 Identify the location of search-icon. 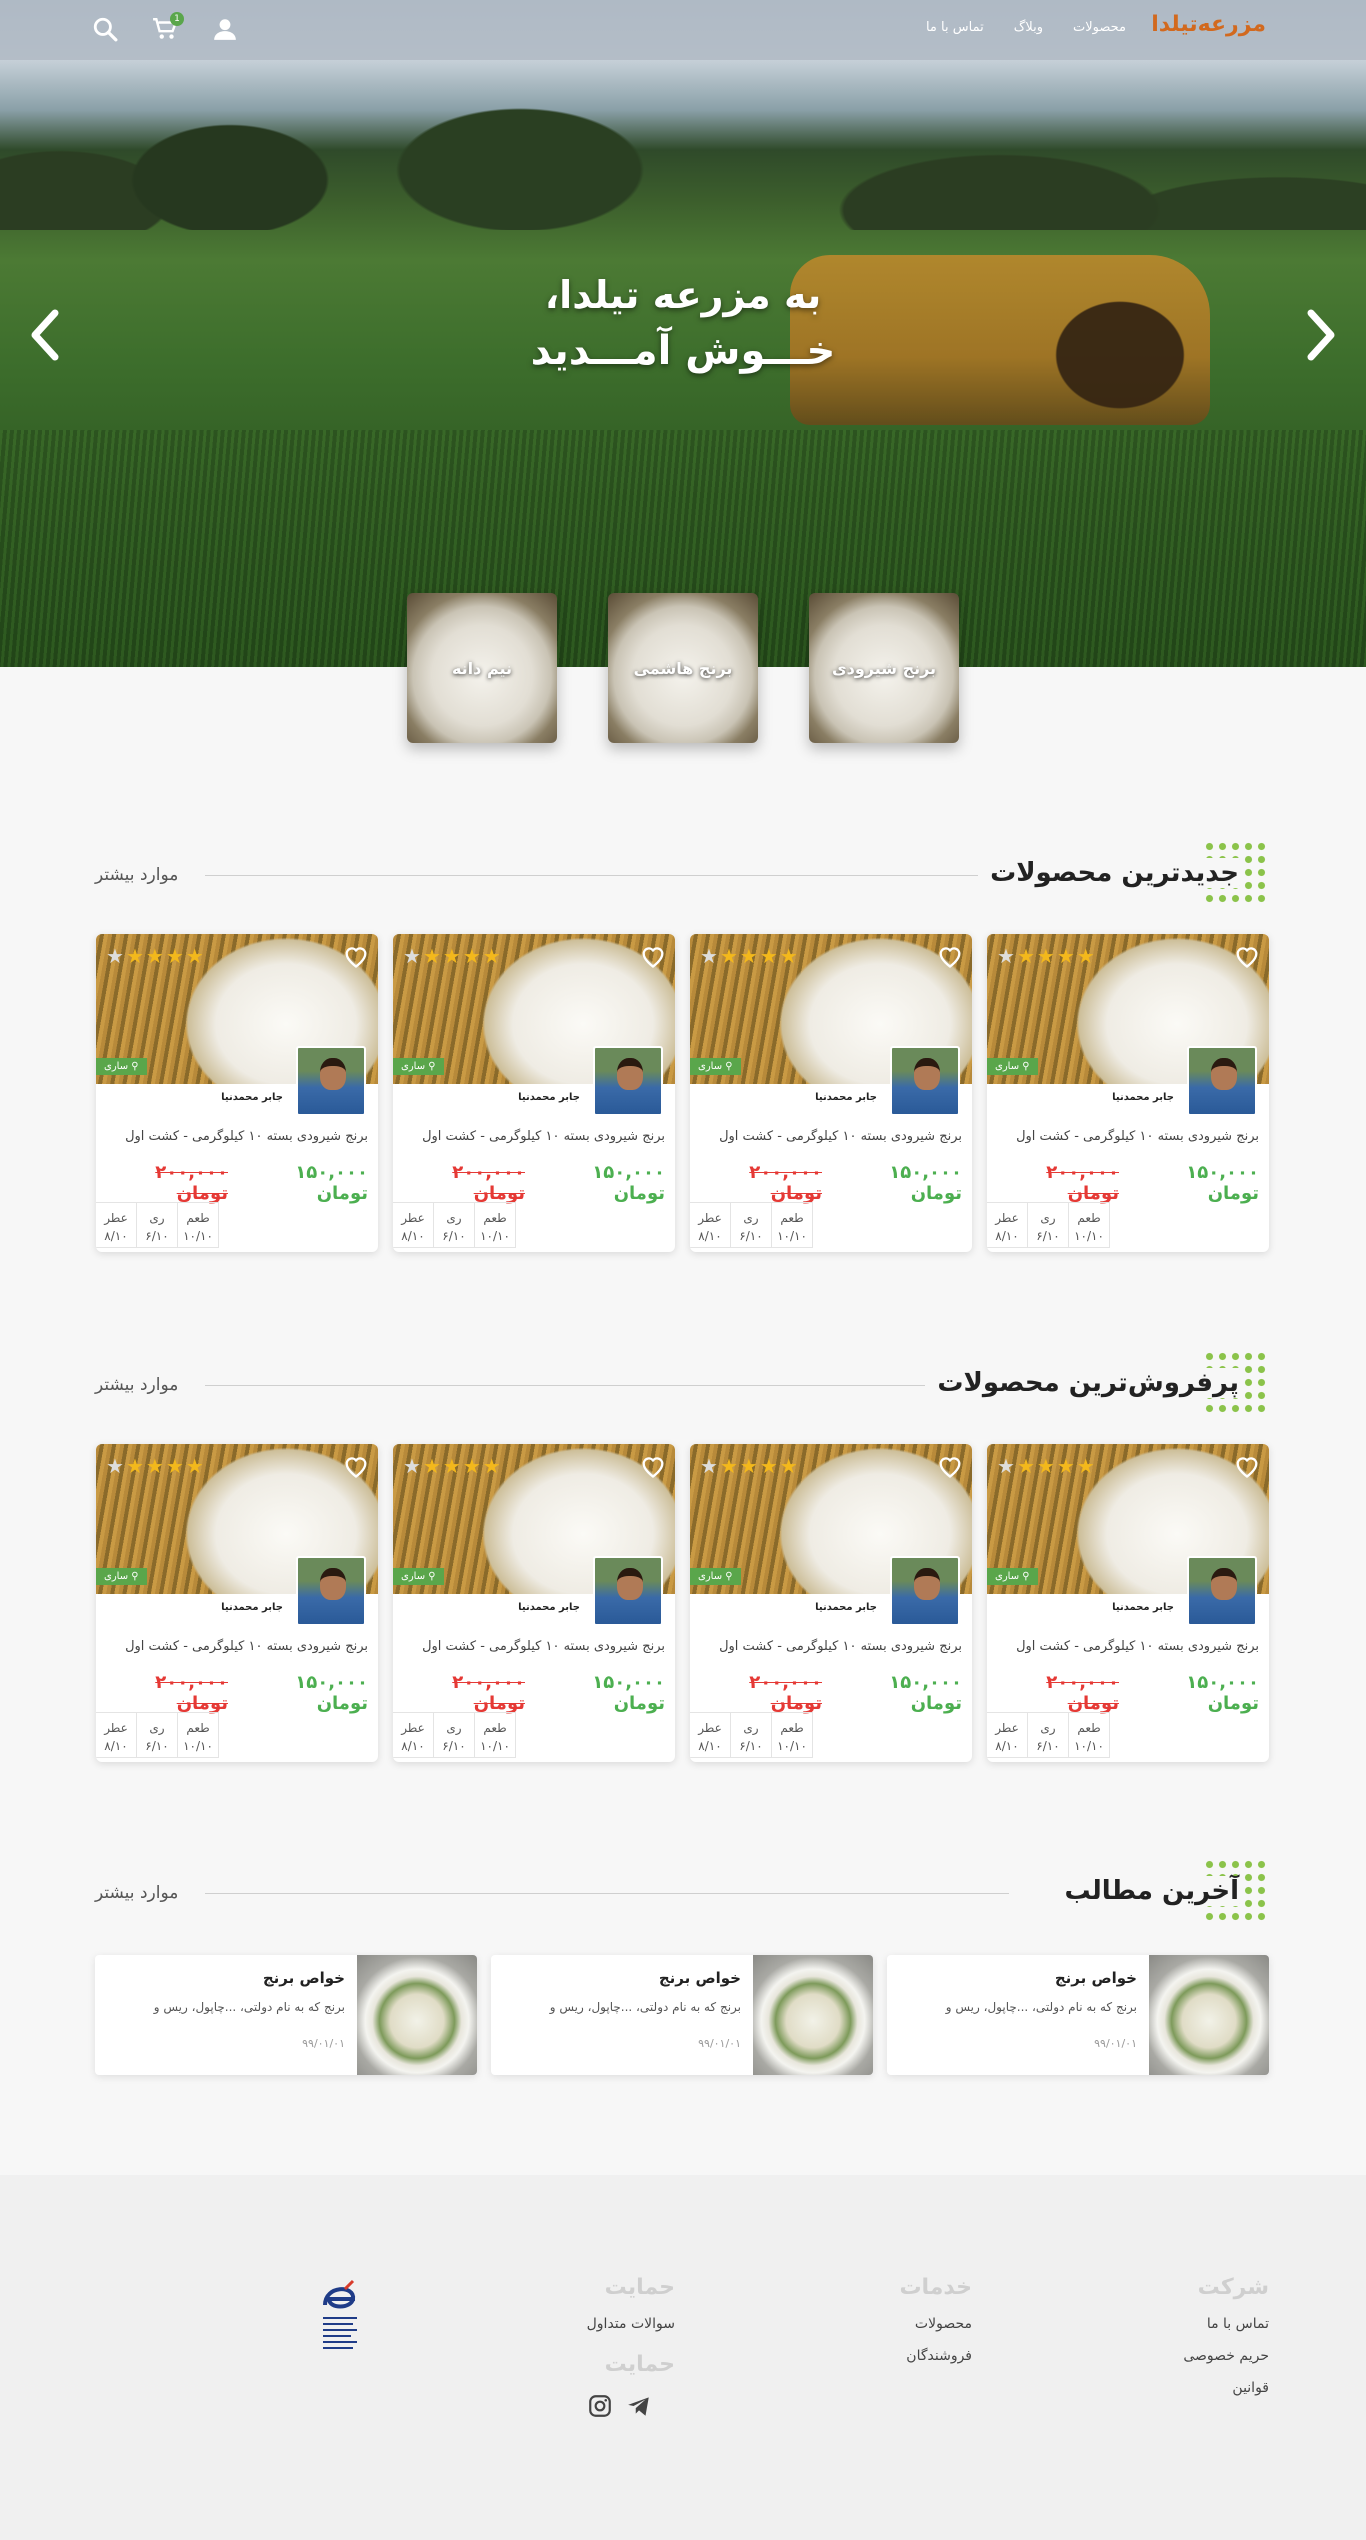
(105, 29).